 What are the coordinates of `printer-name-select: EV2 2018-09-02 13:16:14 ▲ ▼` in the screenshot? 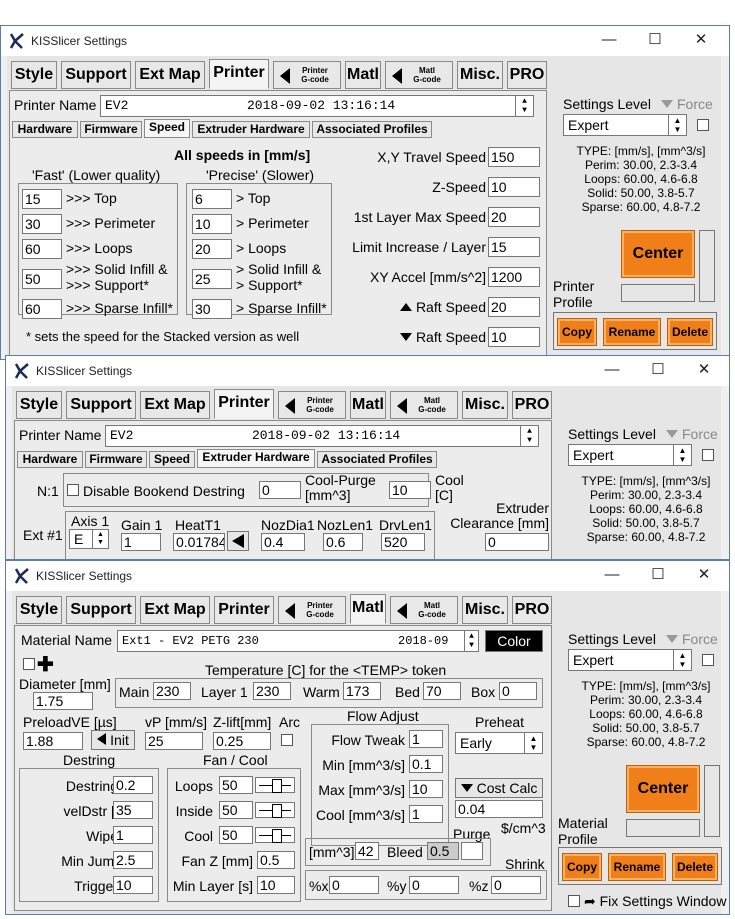 It's located at (322, 436).